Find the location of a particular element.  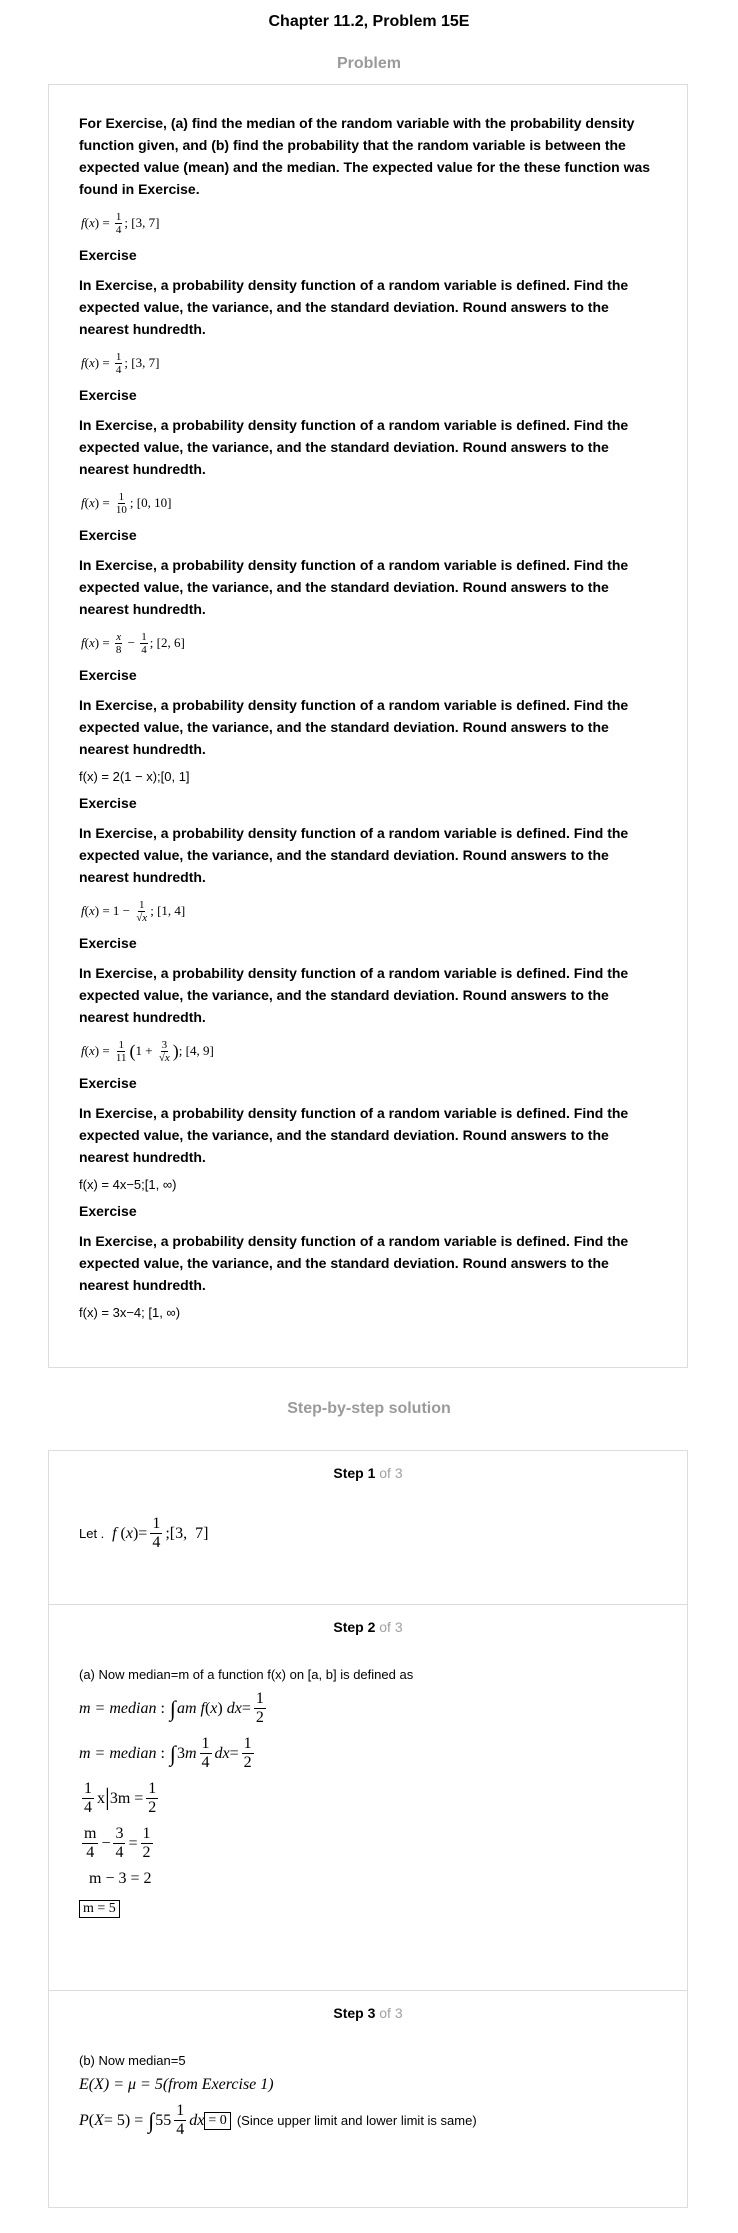

formula-8: f(x) = 3x−4; [1, ∞) is located at coordinates (130, 1312).